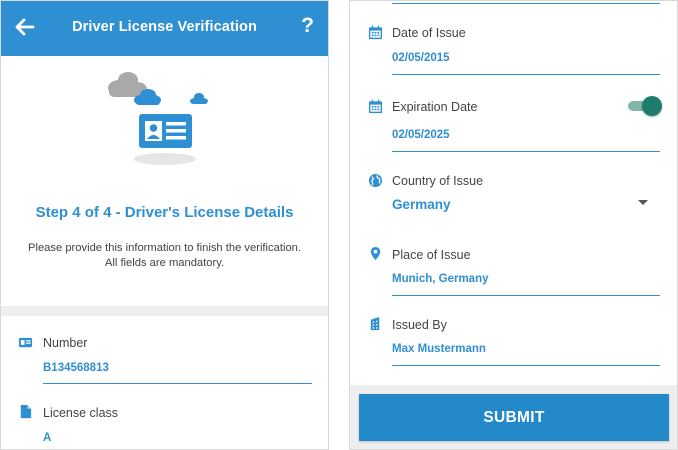 This screenshot has width=678, height=450. What do you see at coordinates (177, 383) in the screenshot?
I see `number-underline` at bounding box center [177, 383].